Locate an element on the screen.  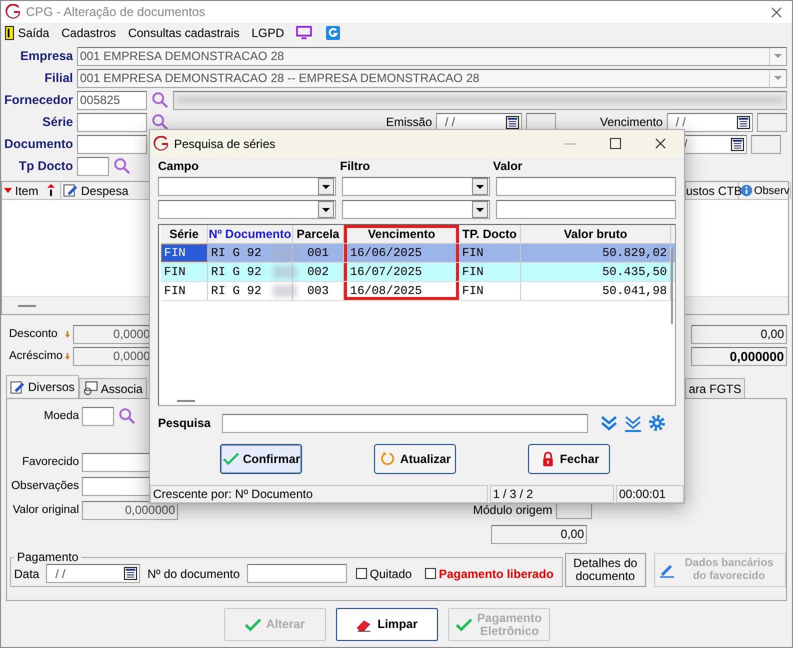
app-icon is located at coordinates (333, 33).